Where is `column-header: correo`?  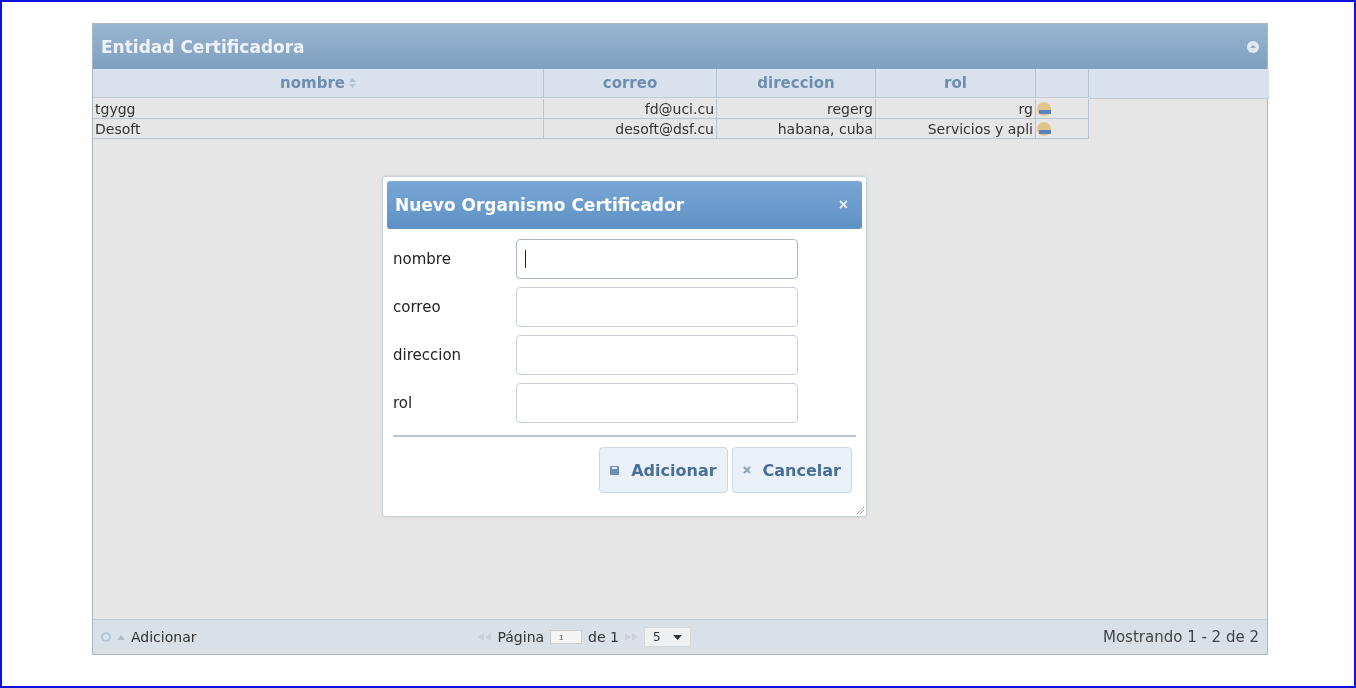 column-header: correo is located at coordinates (630, 83).